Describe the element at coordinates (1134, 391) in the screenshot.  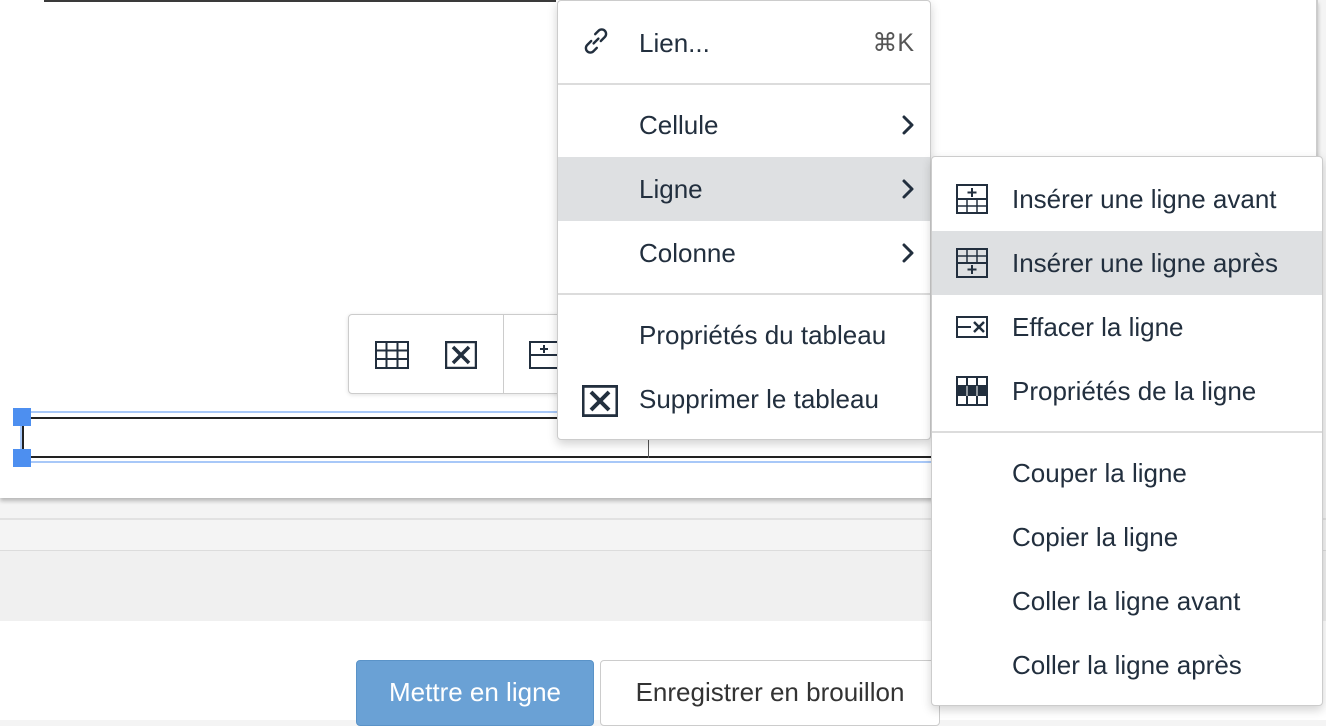
I see `menu-item-label: Propriétés de la ligne` at that location.